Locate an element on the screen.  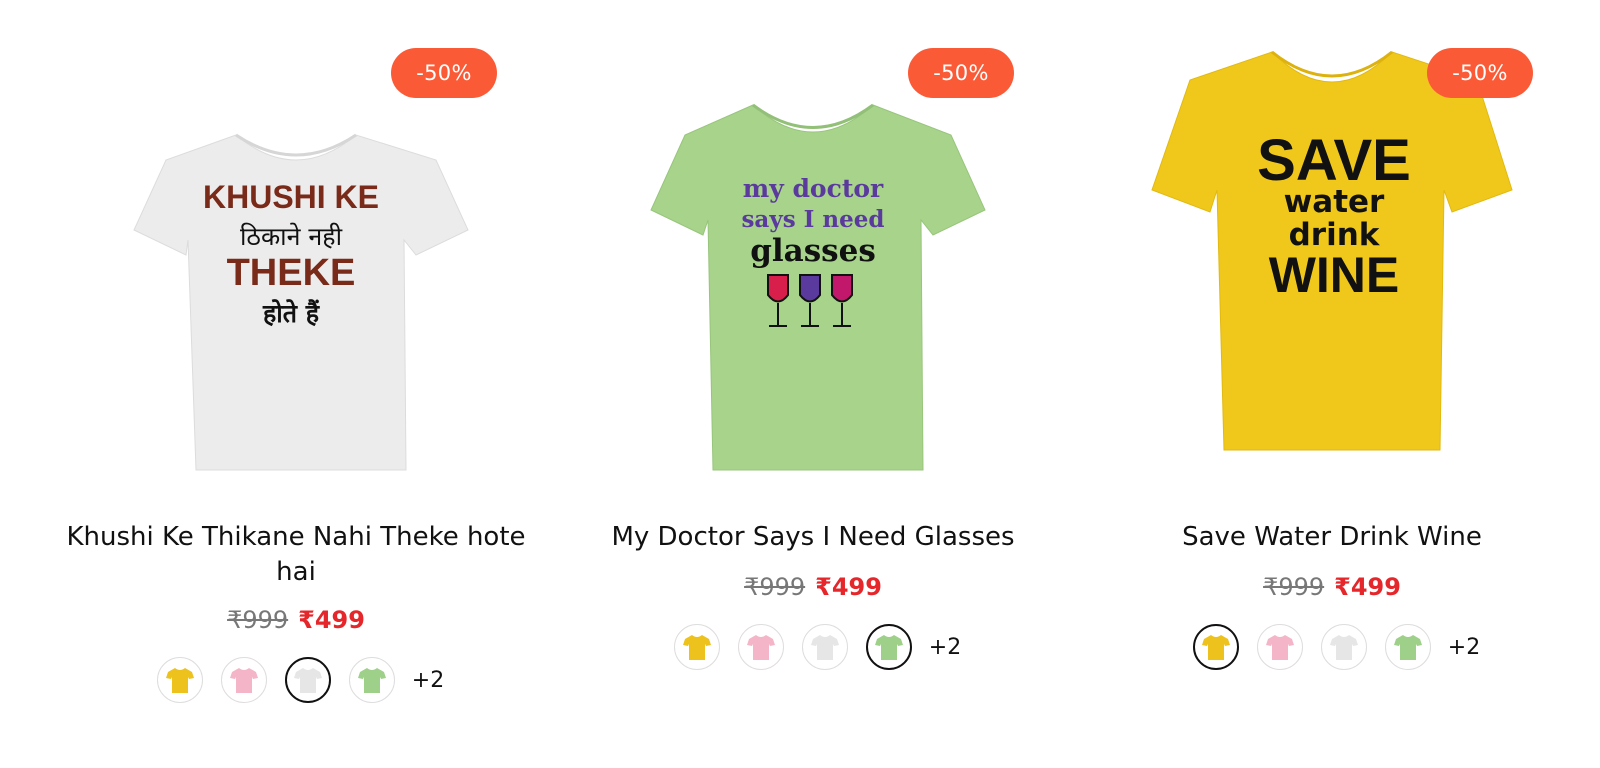
print-line: says I need is located at coordinates (812, 219).